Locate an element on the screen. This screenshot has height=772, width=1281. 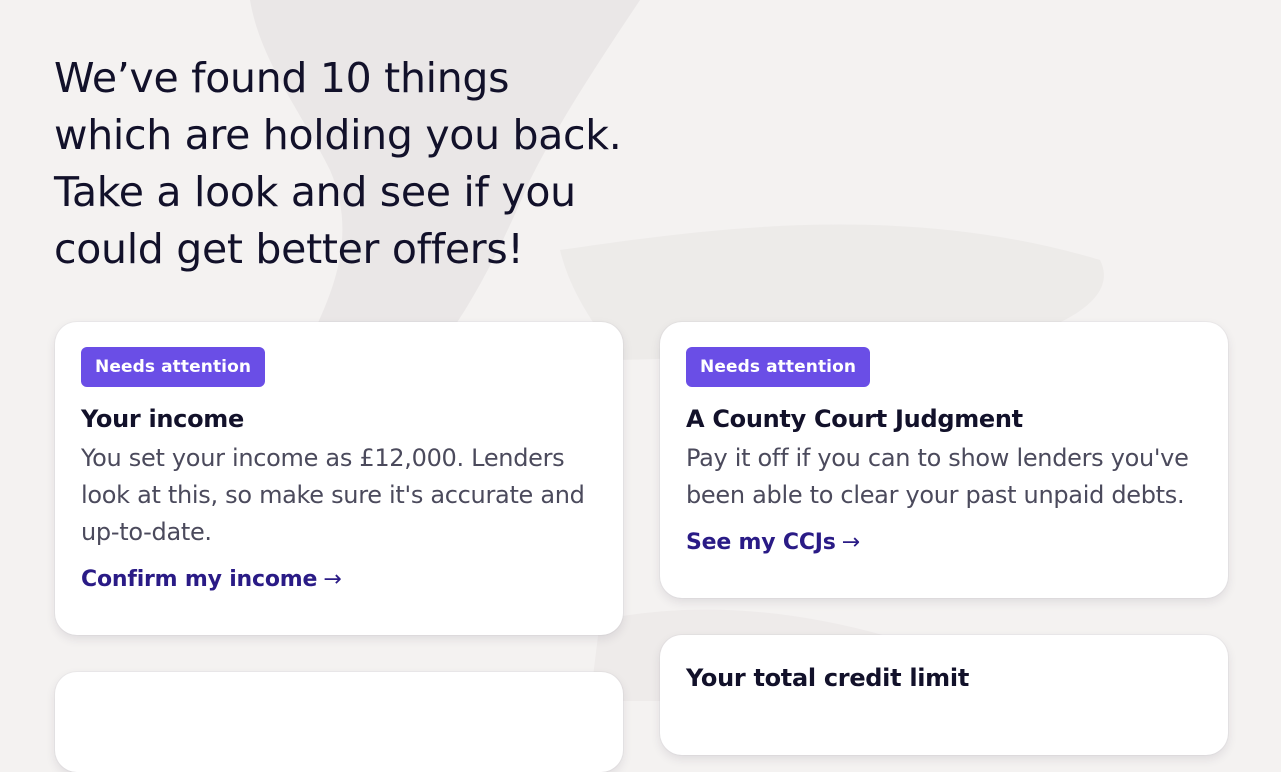
partial-card is located at coordinates (339, 722).